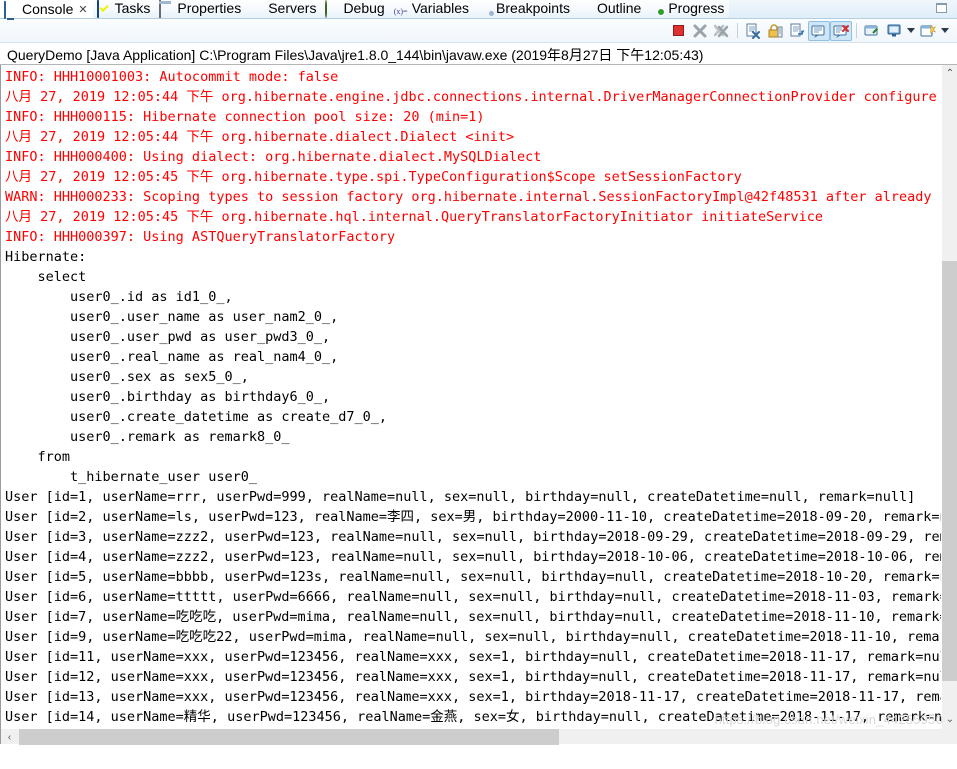  What do you see at coordinates (131, 477) in the screenshot?
I see `console-line: t_hibernate_user user0_` at bounding box center [131, 477].